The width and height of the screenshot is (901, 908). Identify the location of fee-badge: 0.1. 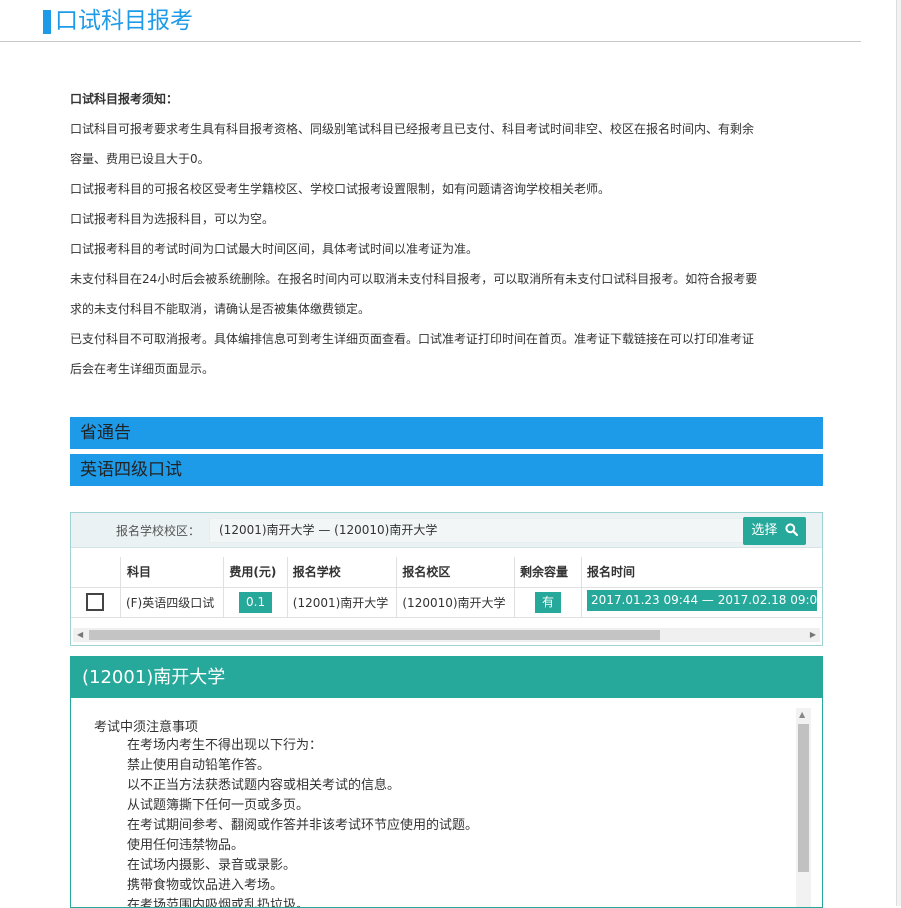
(256, 602).